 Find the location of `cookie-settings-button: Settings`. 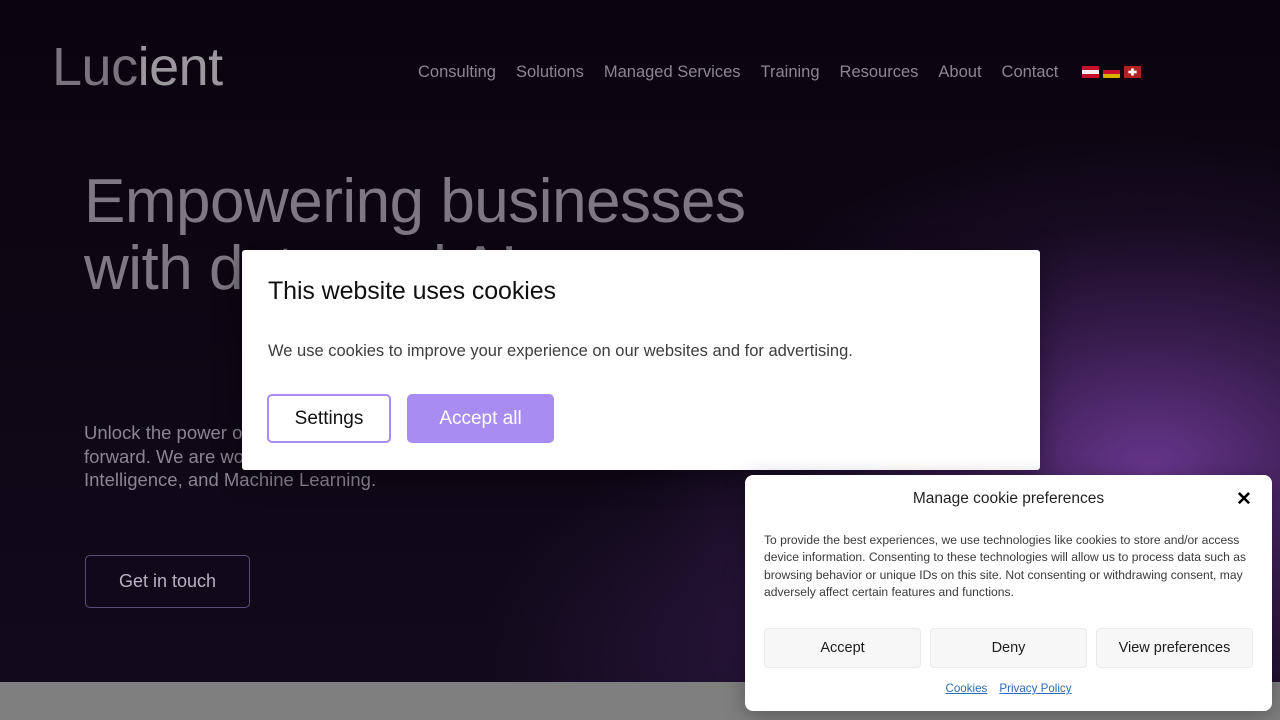

cookie-settings-button: Settings is located at coordinates (329, 418).